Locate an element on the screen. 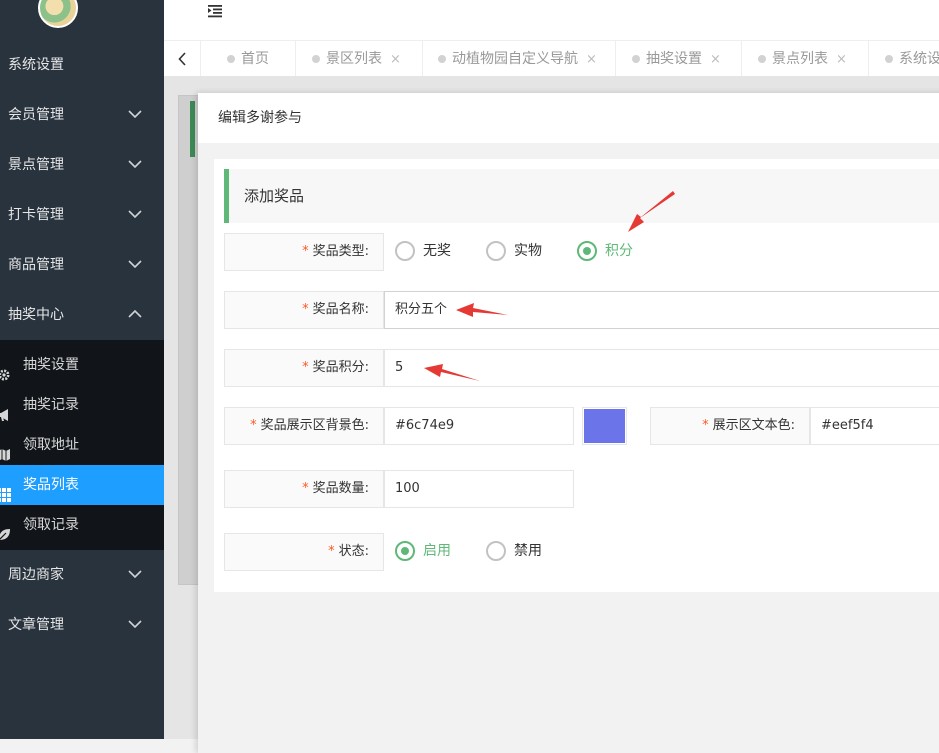 The width and height of the screenshot is (939, 753). quantity-label: * 奖品数量: is located at coordinates (304, 489).